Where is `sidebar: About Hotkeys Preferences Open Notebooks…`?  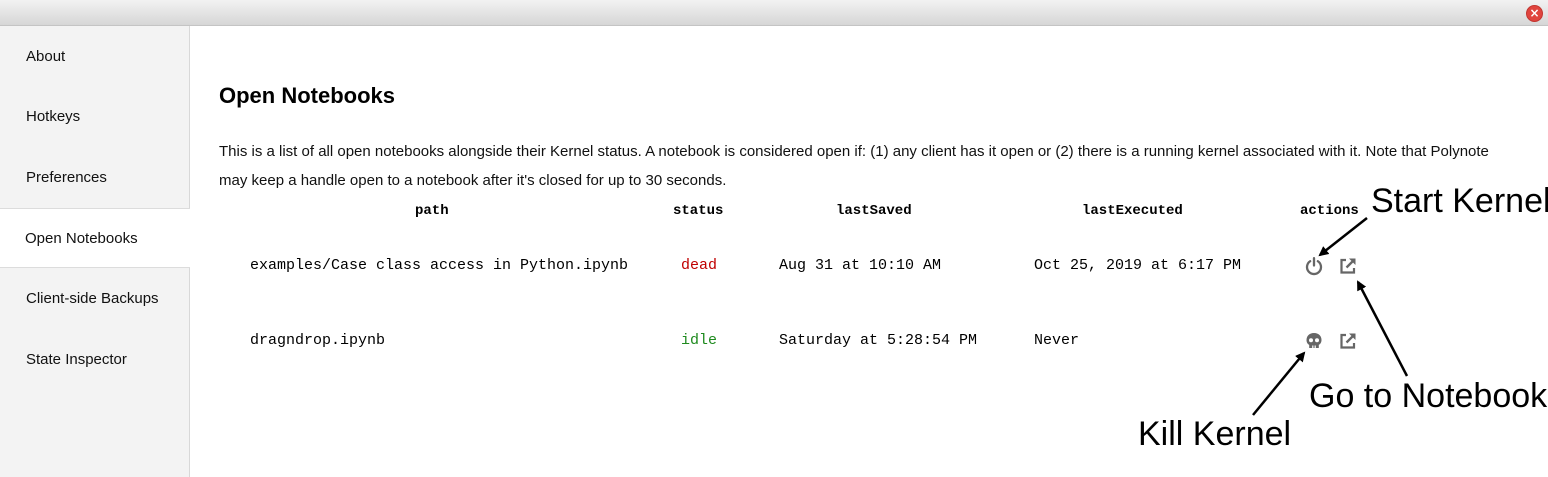
sidebar: About Hotkeys Preferences Open Notebooks… is located at coordinates (95, 251).